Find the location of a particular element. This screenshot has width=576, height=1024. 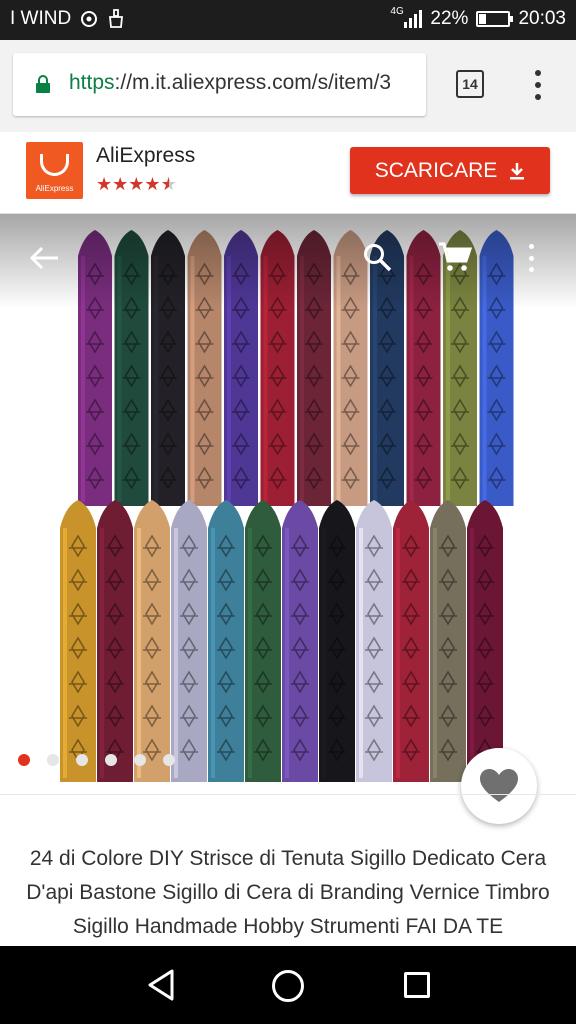

system-recents-icon is located at coordinates (417, 985).